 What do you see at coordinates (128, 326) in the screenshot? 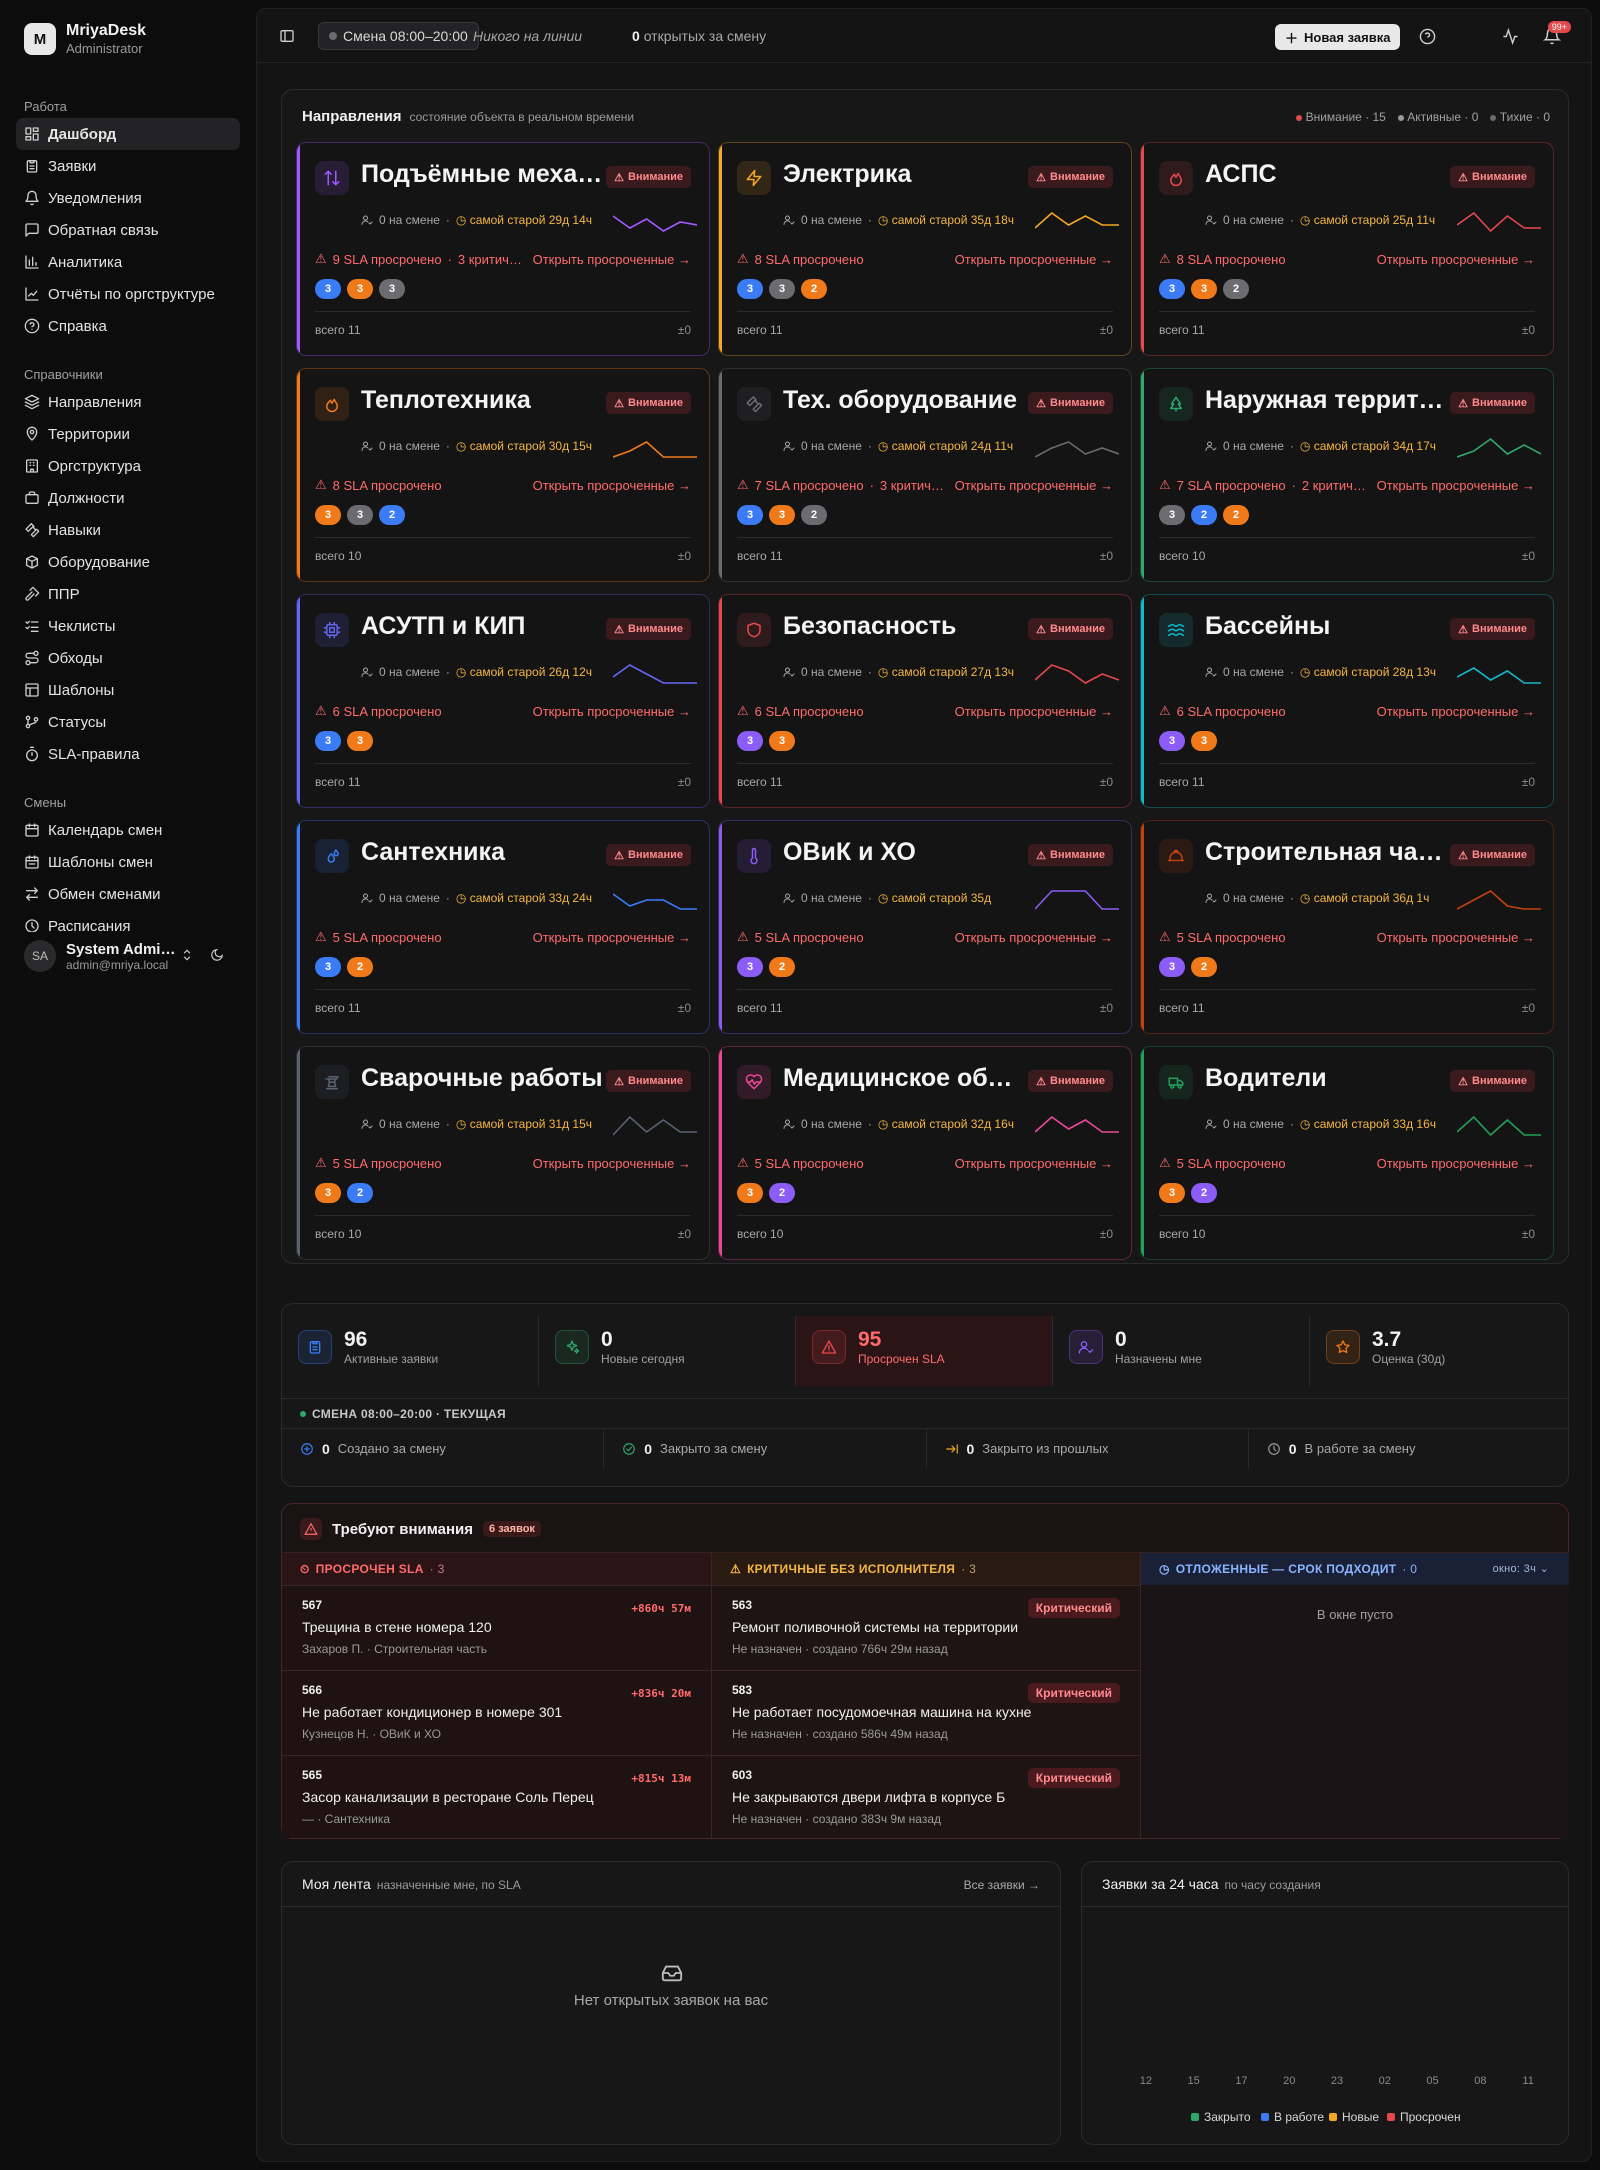
I see `sidebar-item: Справка` at bounding box center [128, 326].